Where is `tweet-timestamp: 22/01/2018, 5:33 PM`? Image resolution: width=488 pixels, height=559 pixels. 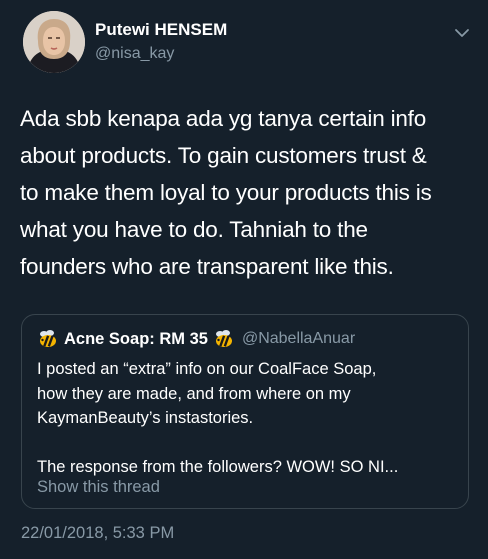 tweet-timestamp: 22/01/2018, 5:33 PM is located at coordinates (97, 533).